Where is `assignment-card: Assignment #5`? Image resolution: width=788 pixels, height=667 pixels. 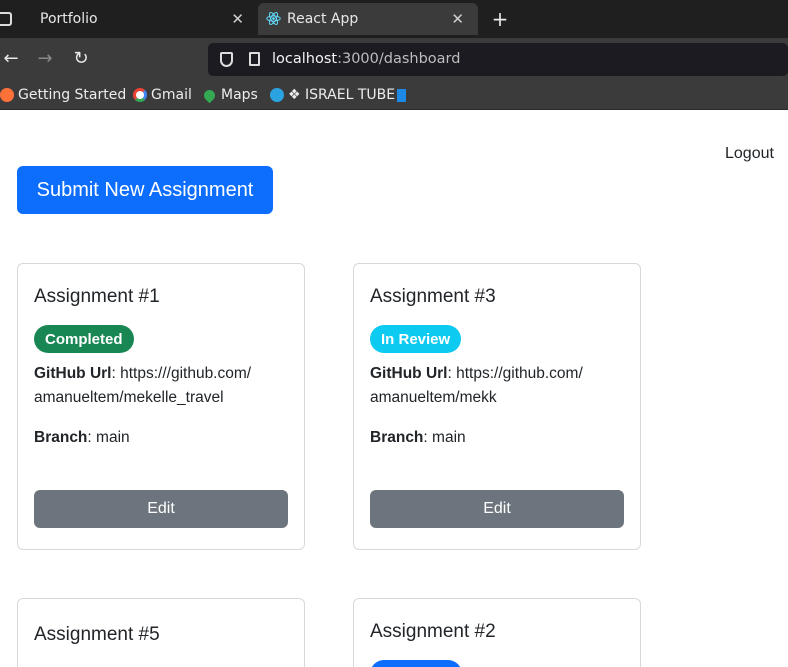 assignment-card: Assignment #5 is located at coordinates (161, 632).